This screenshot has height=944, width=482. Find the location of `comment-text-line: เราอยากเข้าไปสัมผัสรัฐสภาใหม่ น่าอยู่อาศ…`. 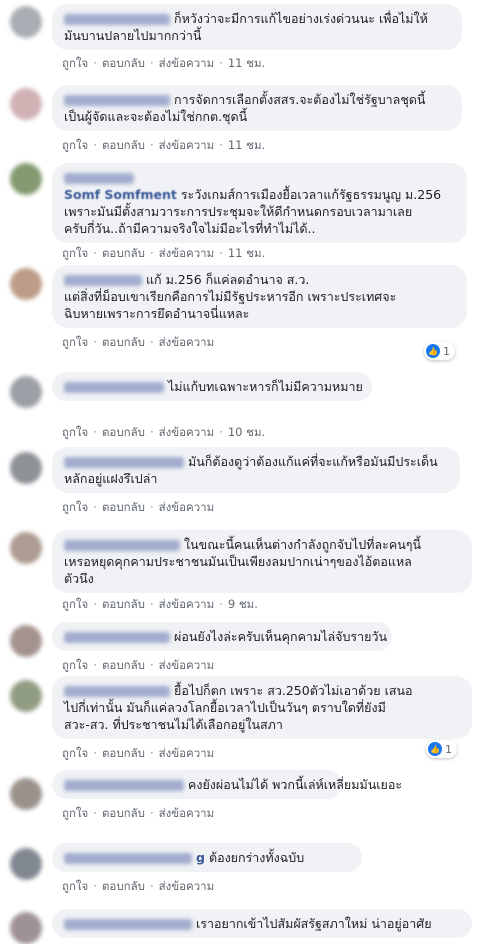

comment-text-line: เราอยากเข้าไปสัมผัสรัฐสภาใหม่ น่าอยู่อาศ… is located at coordinates (262, 923).